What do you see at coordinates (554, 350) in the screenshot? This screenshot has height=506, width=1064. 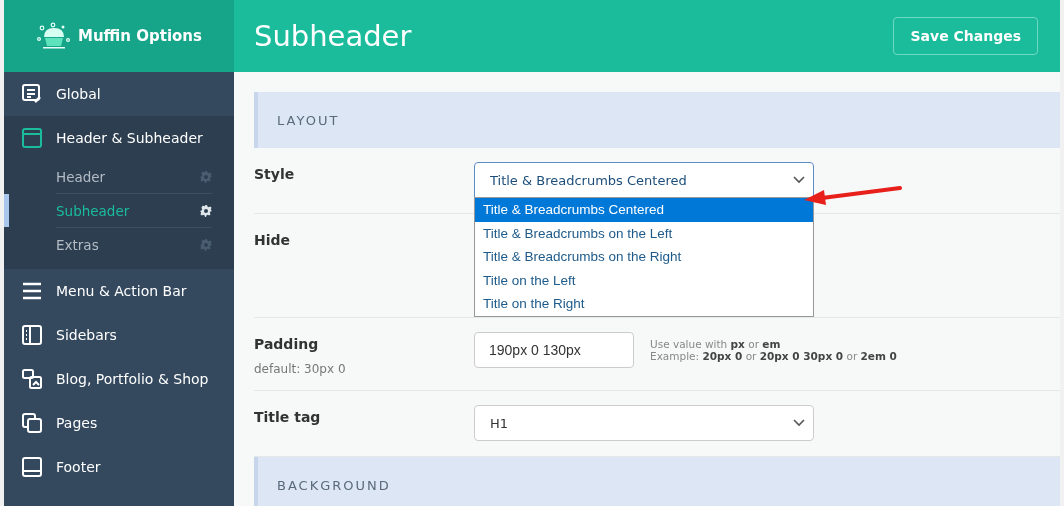 I see `padding-input: 190px 0 130px` at bounding box center [554, 350].